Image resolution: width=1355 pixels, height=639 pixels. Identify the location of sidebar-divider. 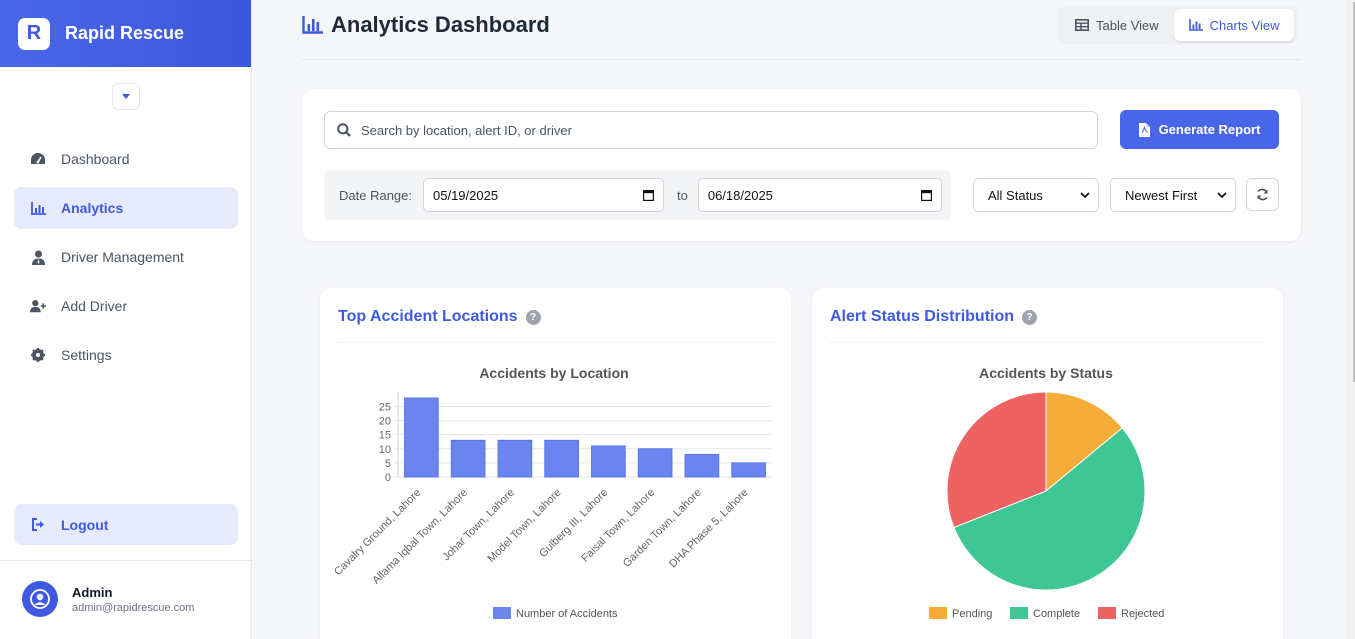
(126, 560).